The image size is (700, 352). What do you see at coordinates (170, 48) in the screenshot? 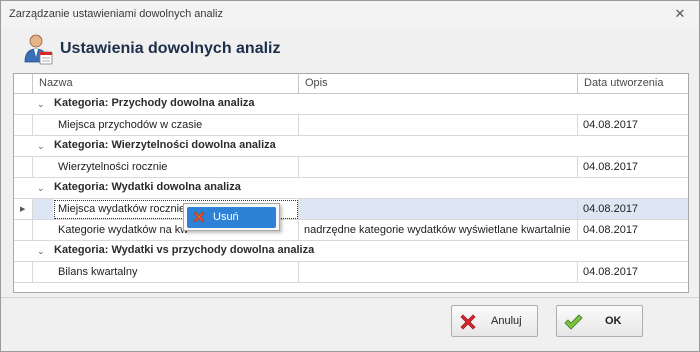
I see `page-title: Ustawienia dowolnych analiz` at bounding box center [170, 48].